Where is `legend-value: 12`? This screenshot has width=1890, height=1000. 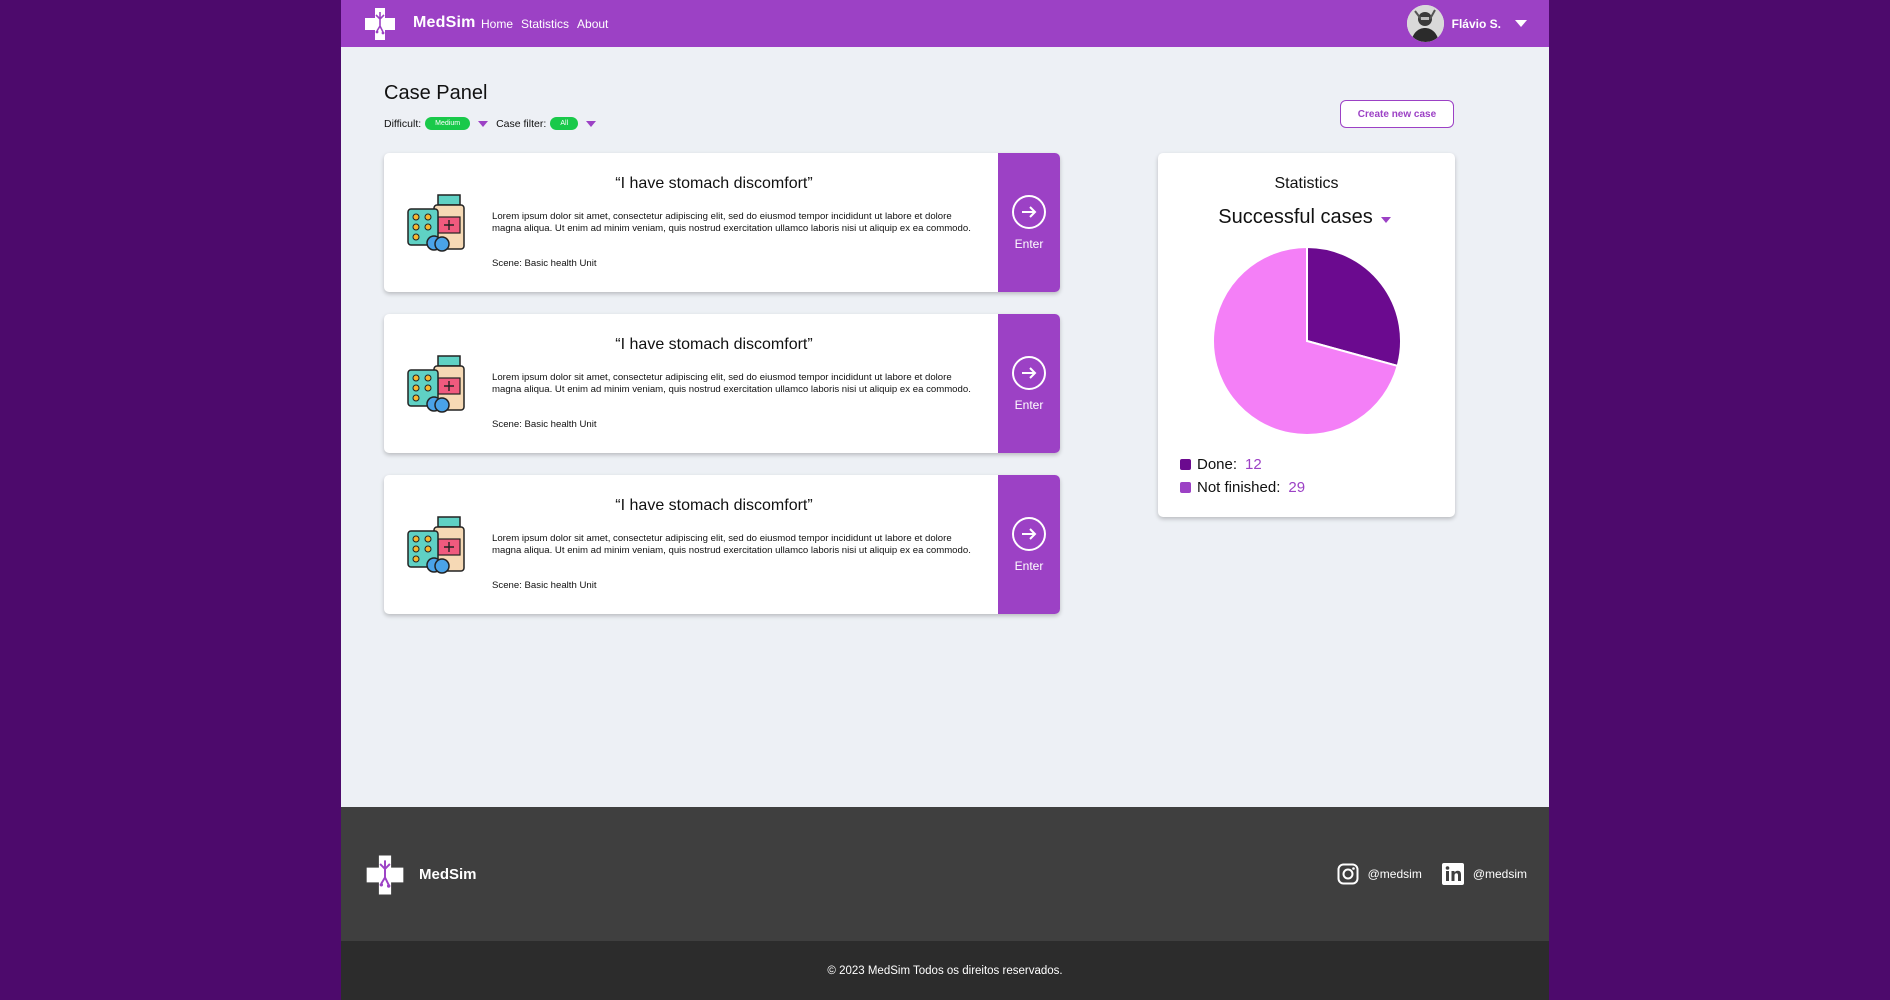 legend-value: 12 is located at coordinates (1253, 464).